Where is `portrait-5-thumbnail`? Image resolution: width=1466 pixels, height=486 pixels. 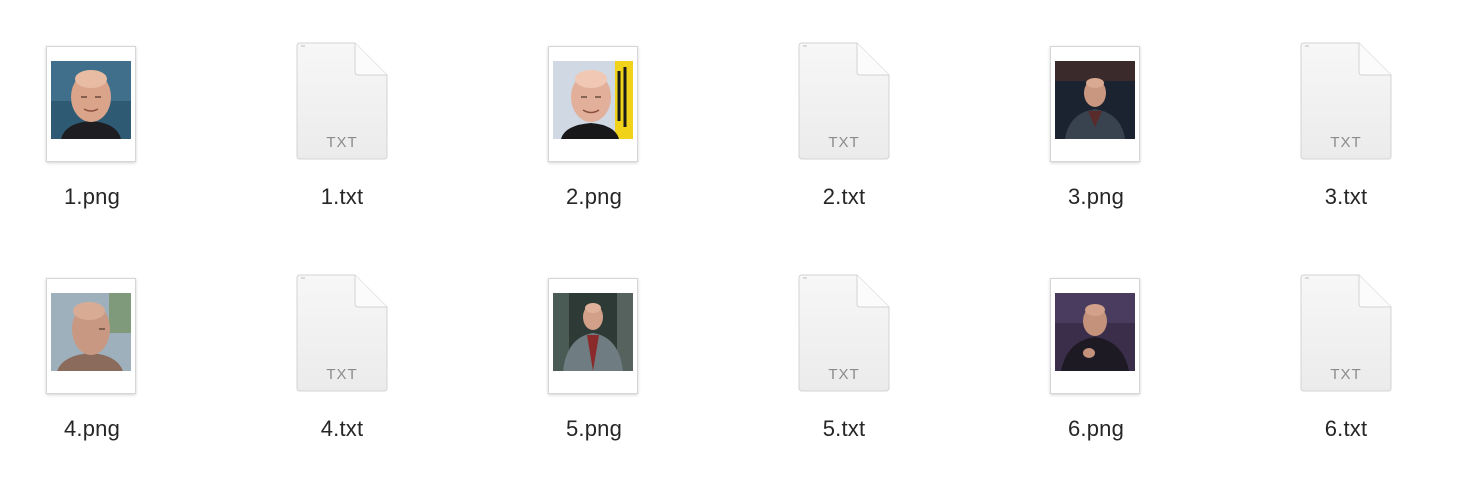
portrait-5-thumbnail is located at coordinates (593, 332).